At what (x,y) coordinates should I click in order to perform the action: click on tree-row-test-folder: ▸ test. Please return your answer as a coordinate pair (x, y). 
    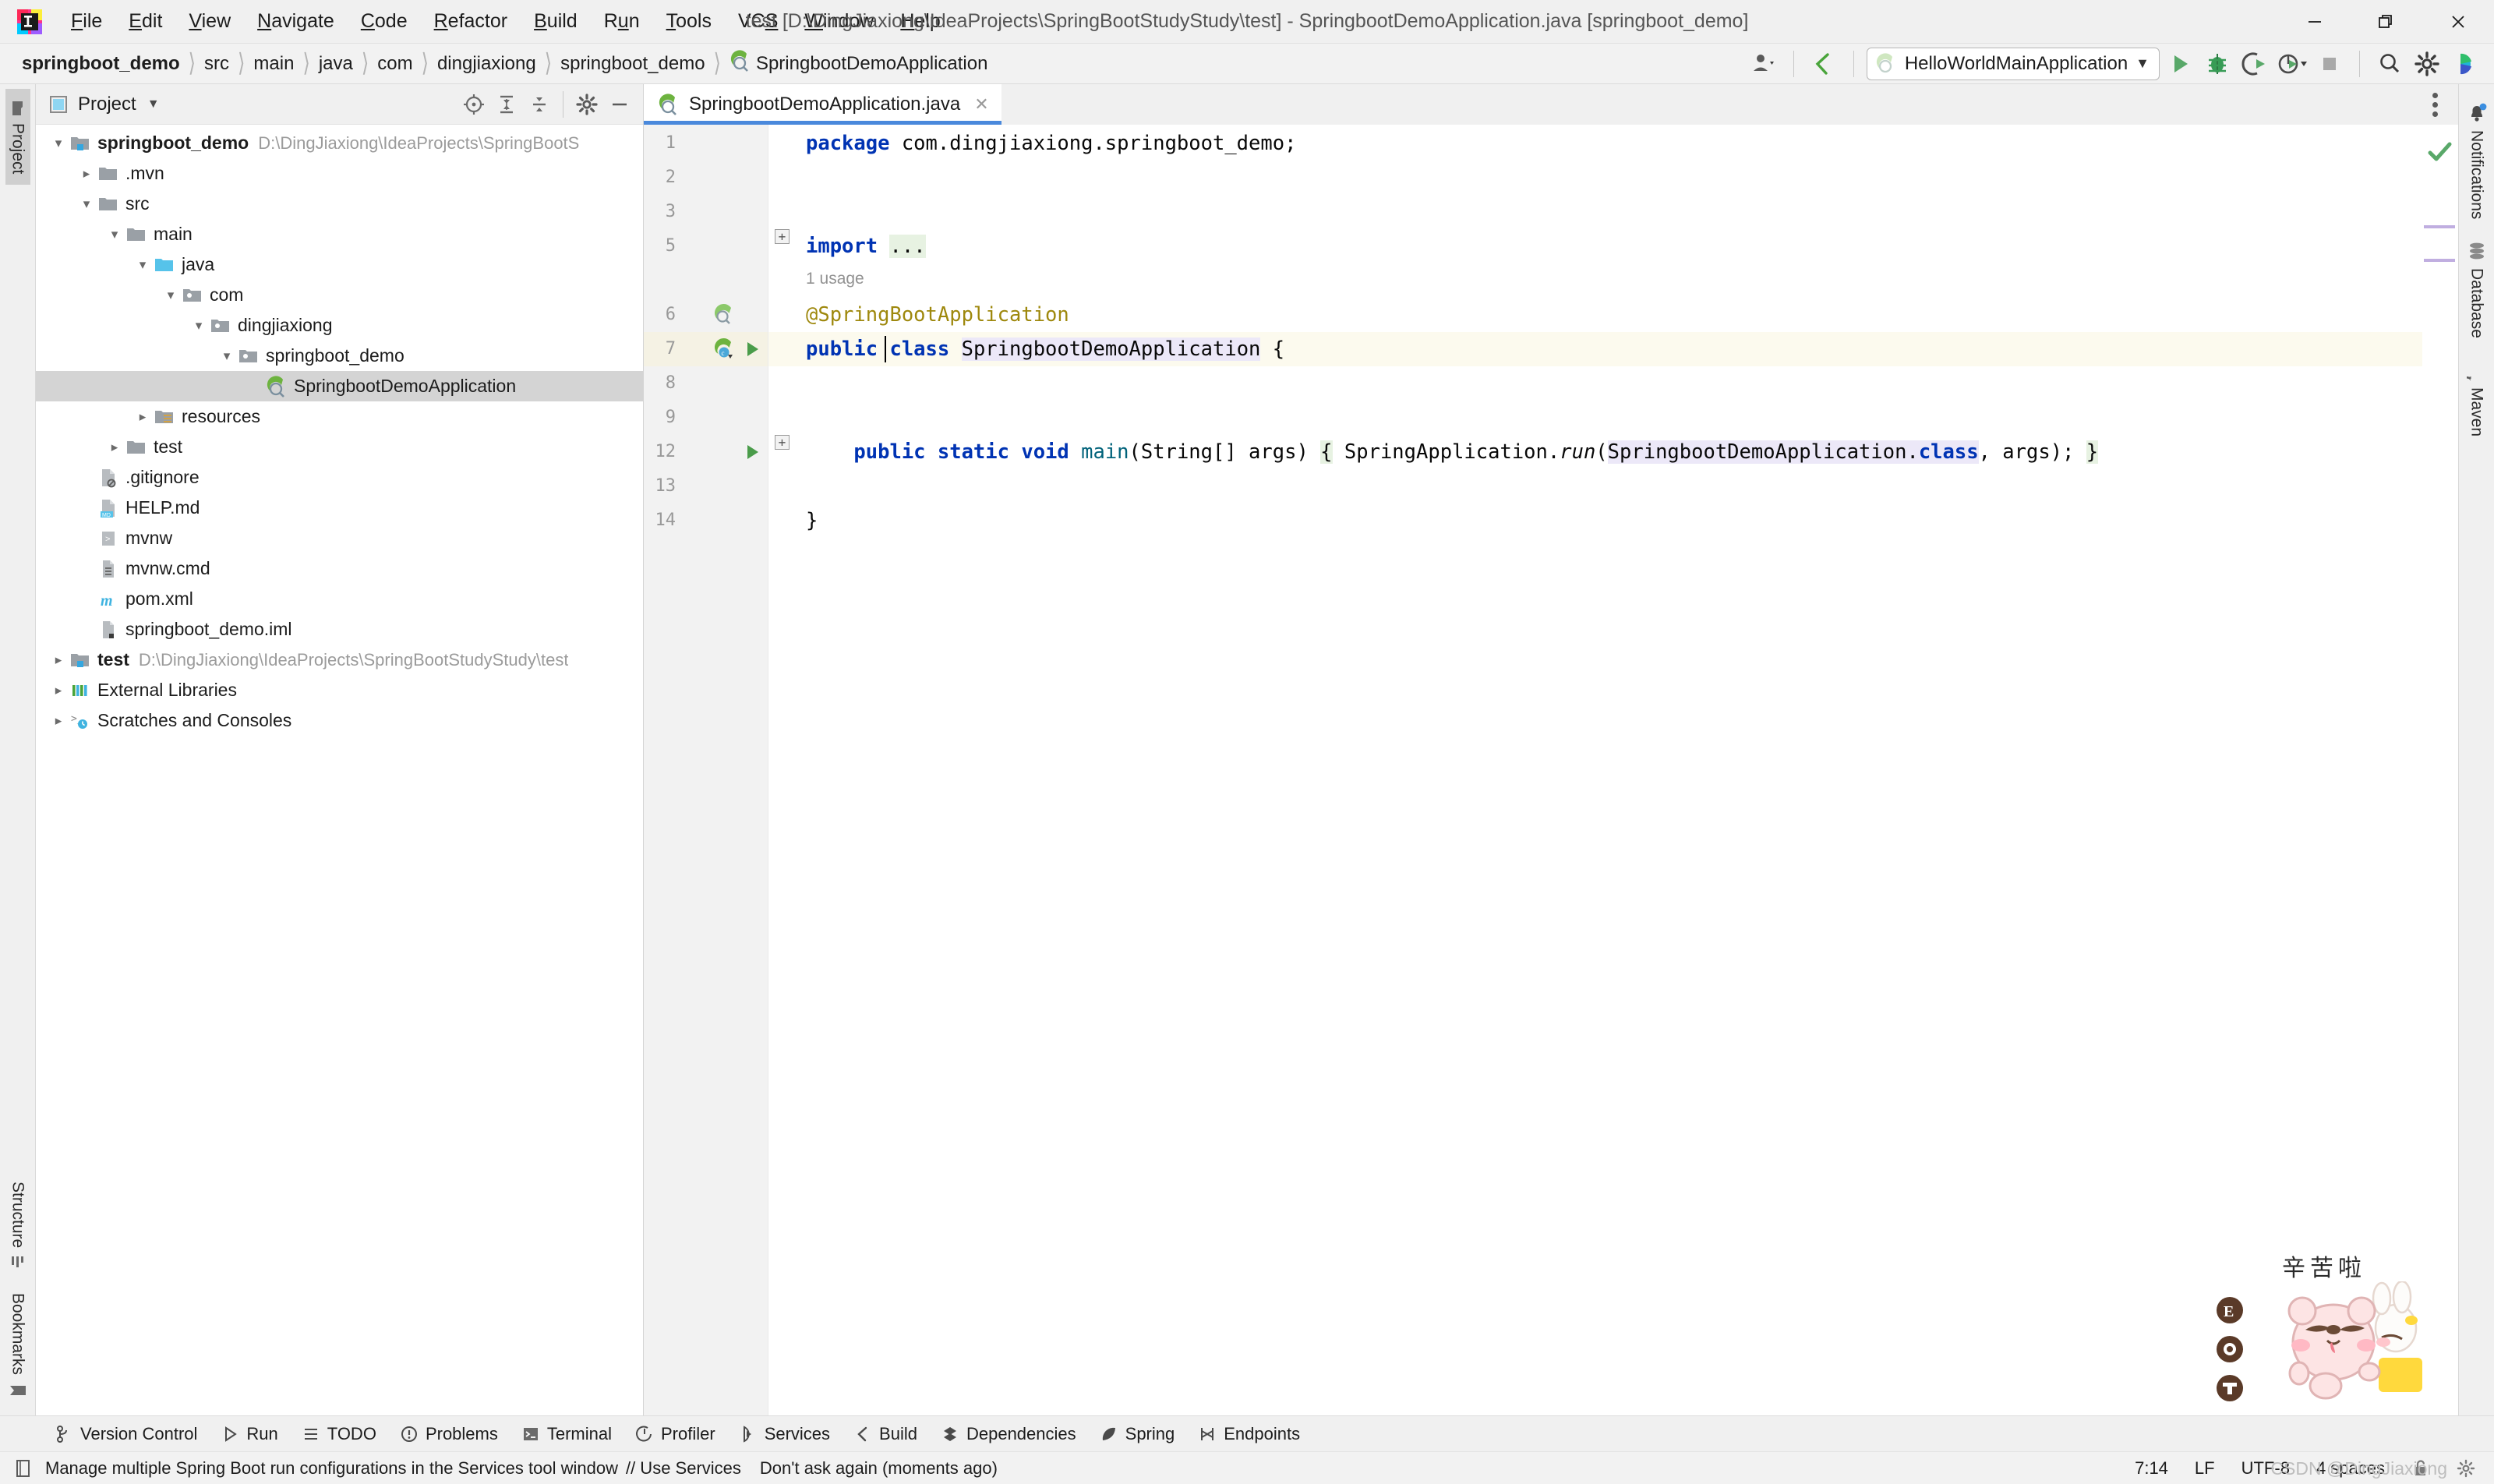
    Looking at the image, I should click on (339, 447).